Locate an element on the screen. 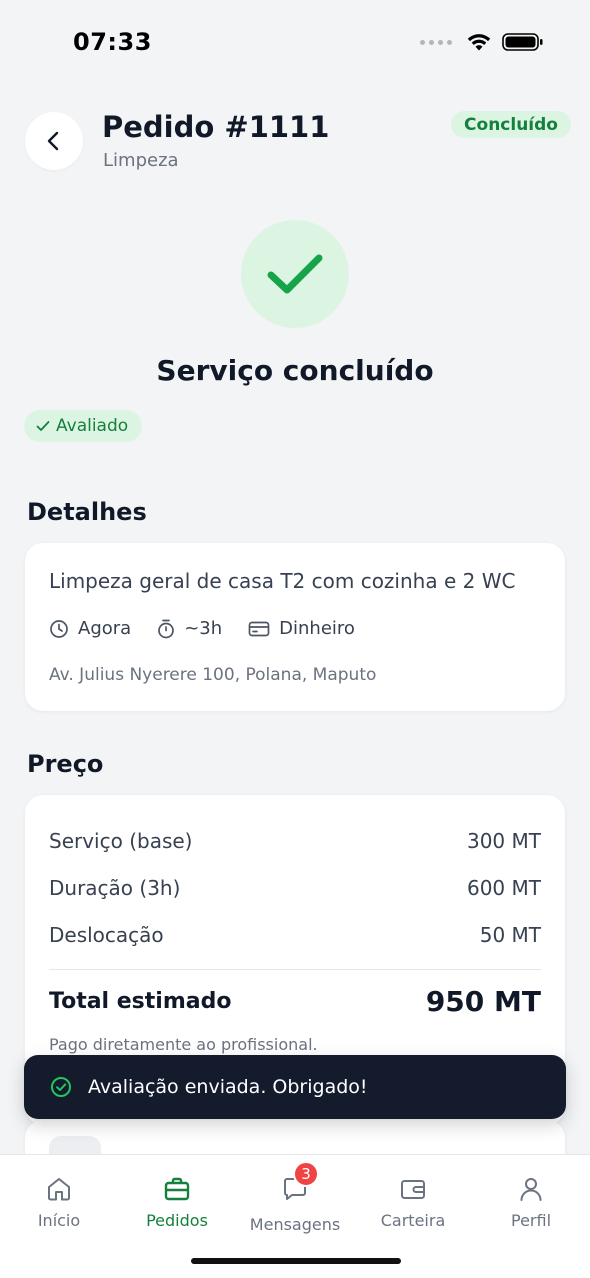 The width and height of the screenshot is (590, 1278). meta-when: Agora is located at coordinates (90, 628).